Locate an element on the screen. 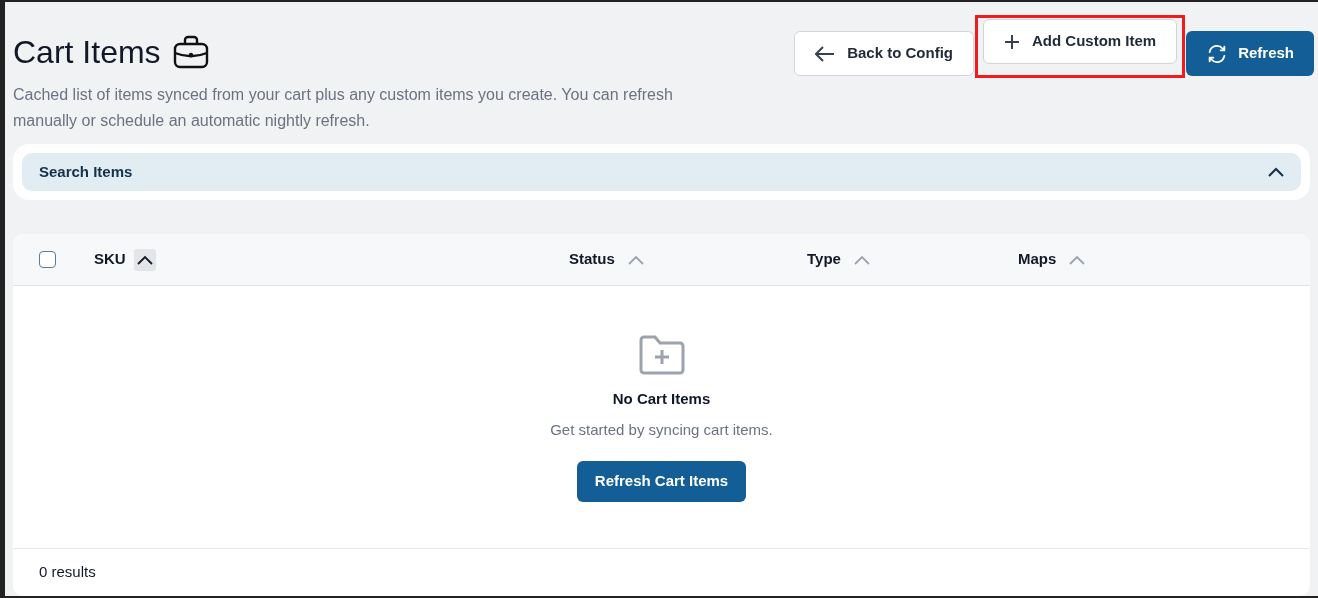 Image resolution: width=1318 pixels, height=598 pixels. add-custom-item-button: Add Custom Item is located at coordinates (1080, 41).